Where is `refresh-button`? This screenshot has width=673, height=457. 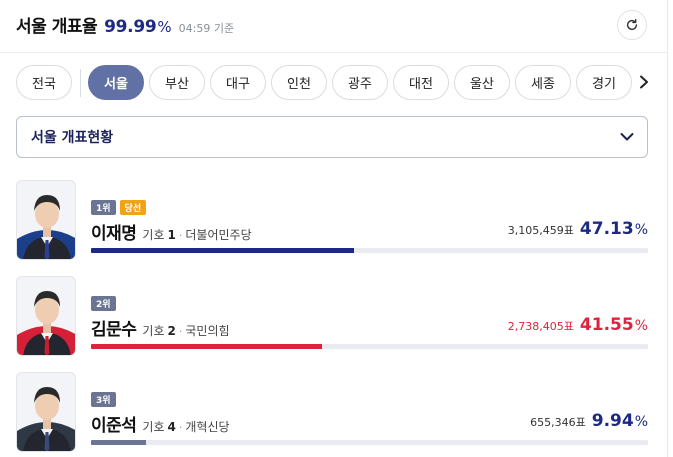 refresh-button is located at coordinates (632, 25).